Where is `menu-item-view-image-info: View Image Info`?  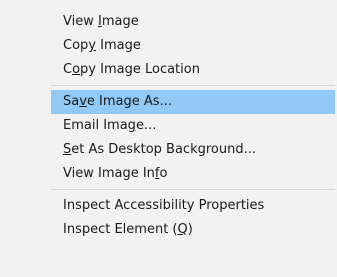
menu-item-view-image-info: View Image Info is located at coordinates (193, 174).